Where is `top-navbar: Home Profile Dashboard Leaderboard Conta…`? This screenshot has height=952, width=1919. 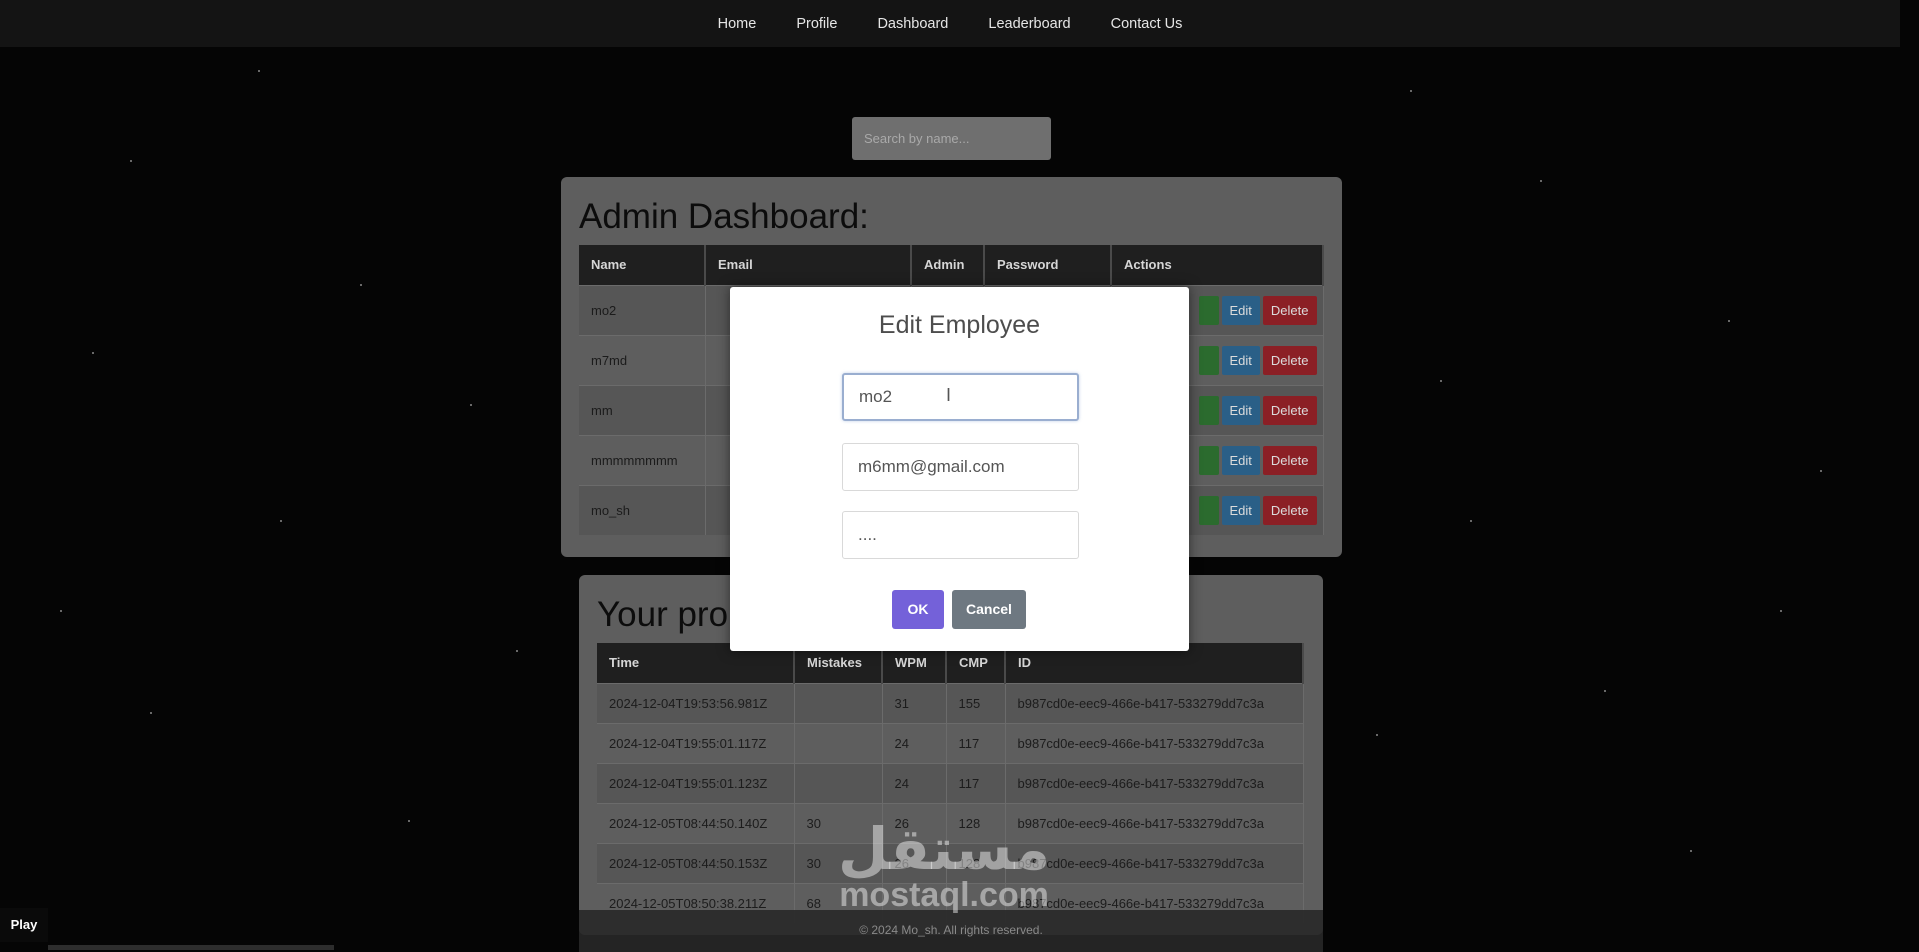
top-navbar: Home Profile Dashboard Leaderboard Conta… is located at coordinates (950, 23).